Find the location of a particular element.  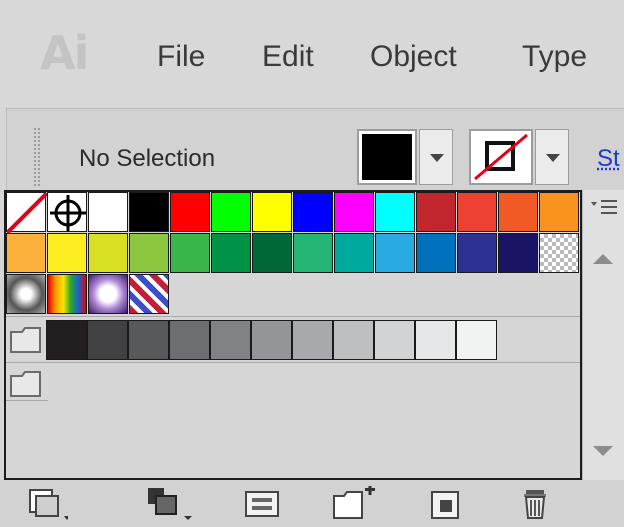

swatch-pattern is located at coordinates (149, 294).